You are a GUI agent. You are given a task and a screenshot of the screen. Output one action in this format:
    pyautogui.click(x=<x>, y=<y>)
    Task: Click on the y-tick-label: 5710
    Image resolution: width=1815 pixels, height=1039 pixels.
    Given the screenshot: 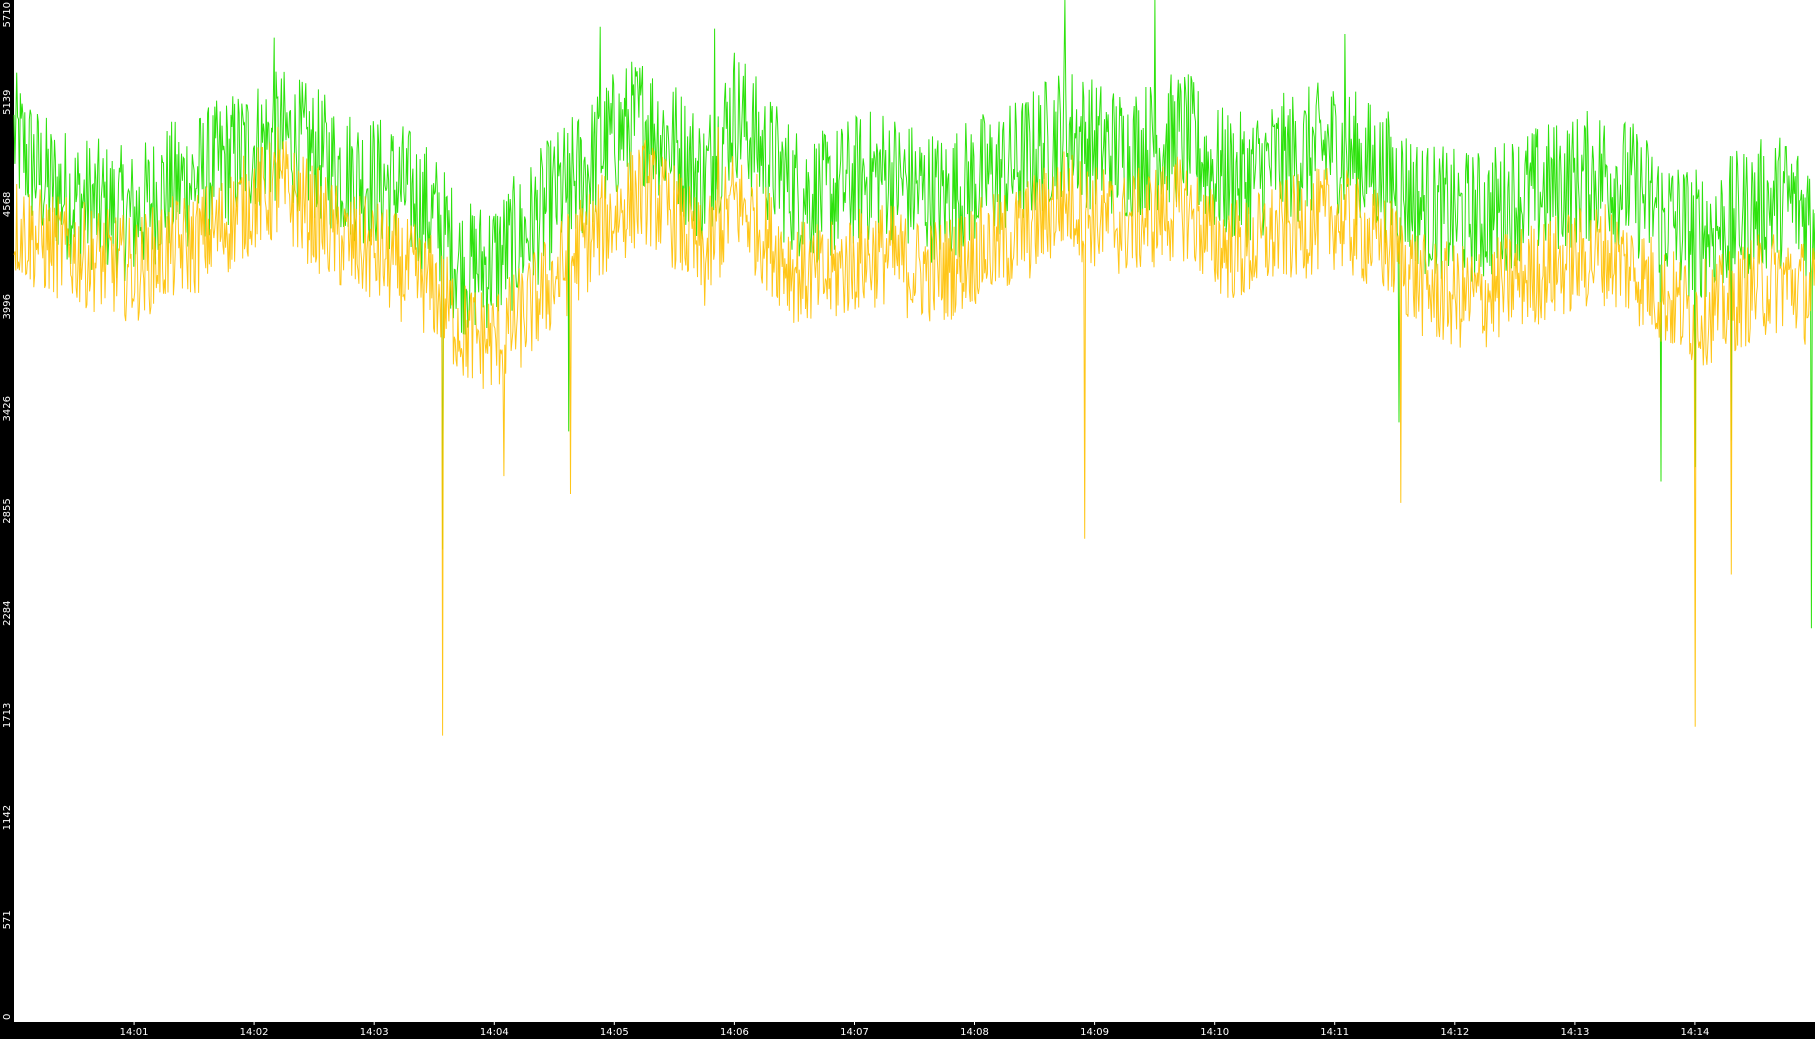 What is the action you would take?
    pyautogui.click(x=7, y=14)
    